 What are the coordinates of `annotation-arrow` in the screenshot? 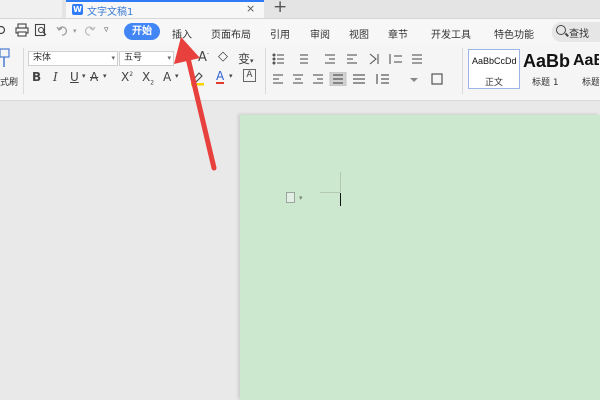 It's located at (195, 104).